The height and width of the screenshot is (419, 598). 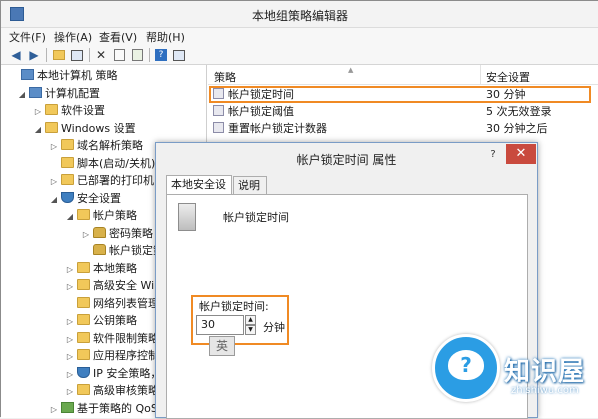 I want to click on tree-item: ▷ 本地策略, so click(x=69, y=269).